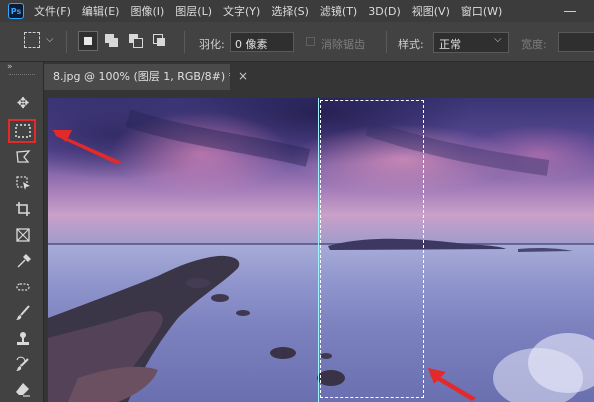 The width and height of the screenshot is (594, 402). I want to click on menu-image: 图像(I), so click(147, 11).